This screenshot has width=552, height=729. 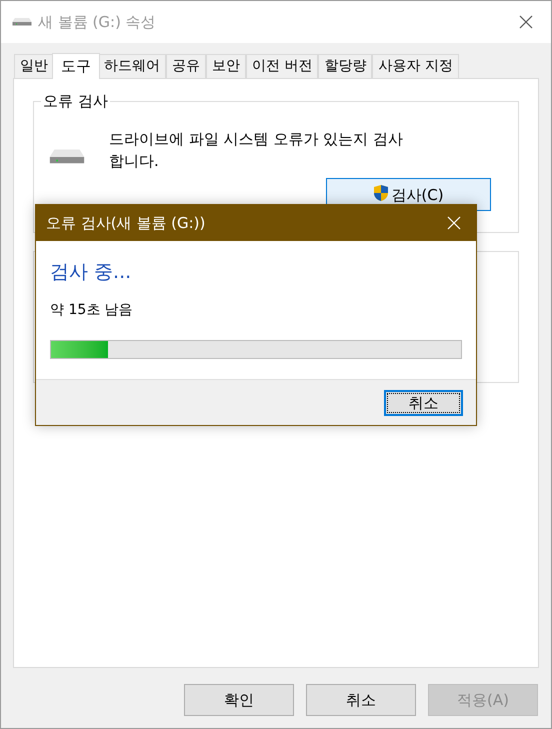 What do you see at coordinates (97, 22) in the screenshot?
I see `window-title: 새 볼륨 (G:) 속성` at bounding box center [97, 22].